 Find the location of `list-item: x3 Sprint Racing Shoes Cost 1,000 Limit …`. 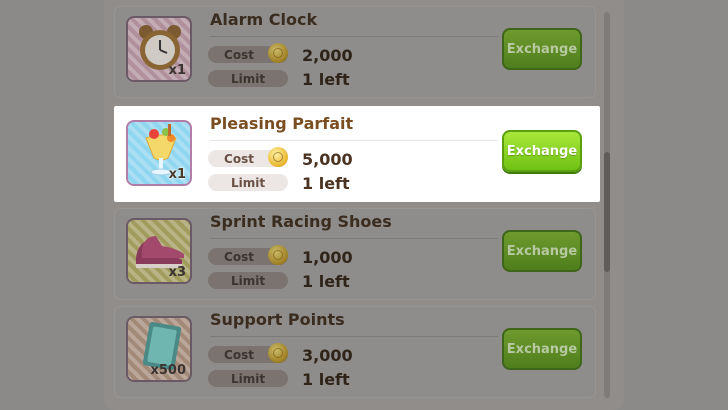

list-item: x3 Sprint Racing Shoes Cost 1,000 Limit … is located at coordinates (355, 254).